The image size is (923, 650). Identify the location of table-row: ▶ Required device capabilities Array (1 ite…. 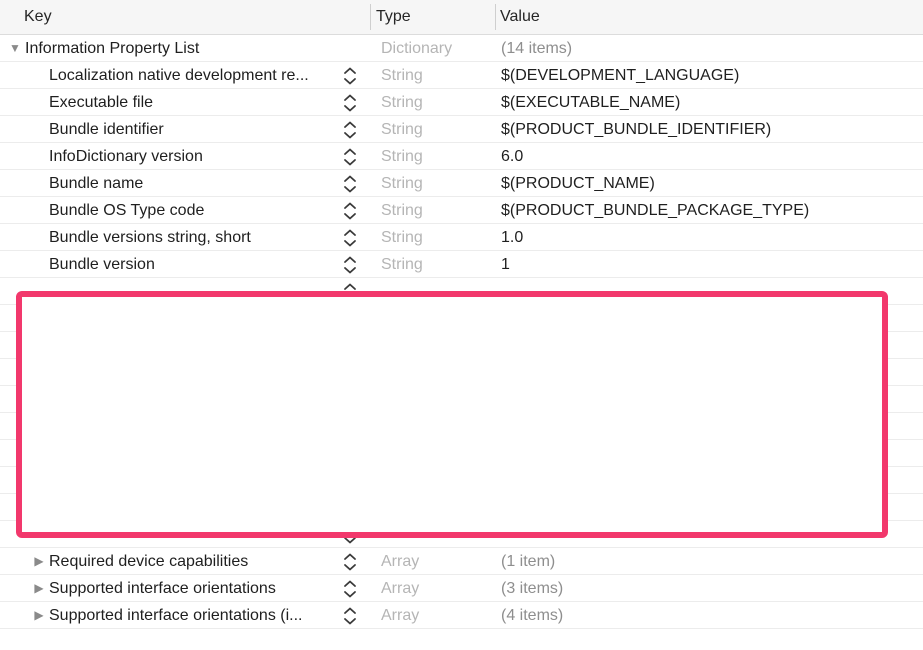
(461, 561).